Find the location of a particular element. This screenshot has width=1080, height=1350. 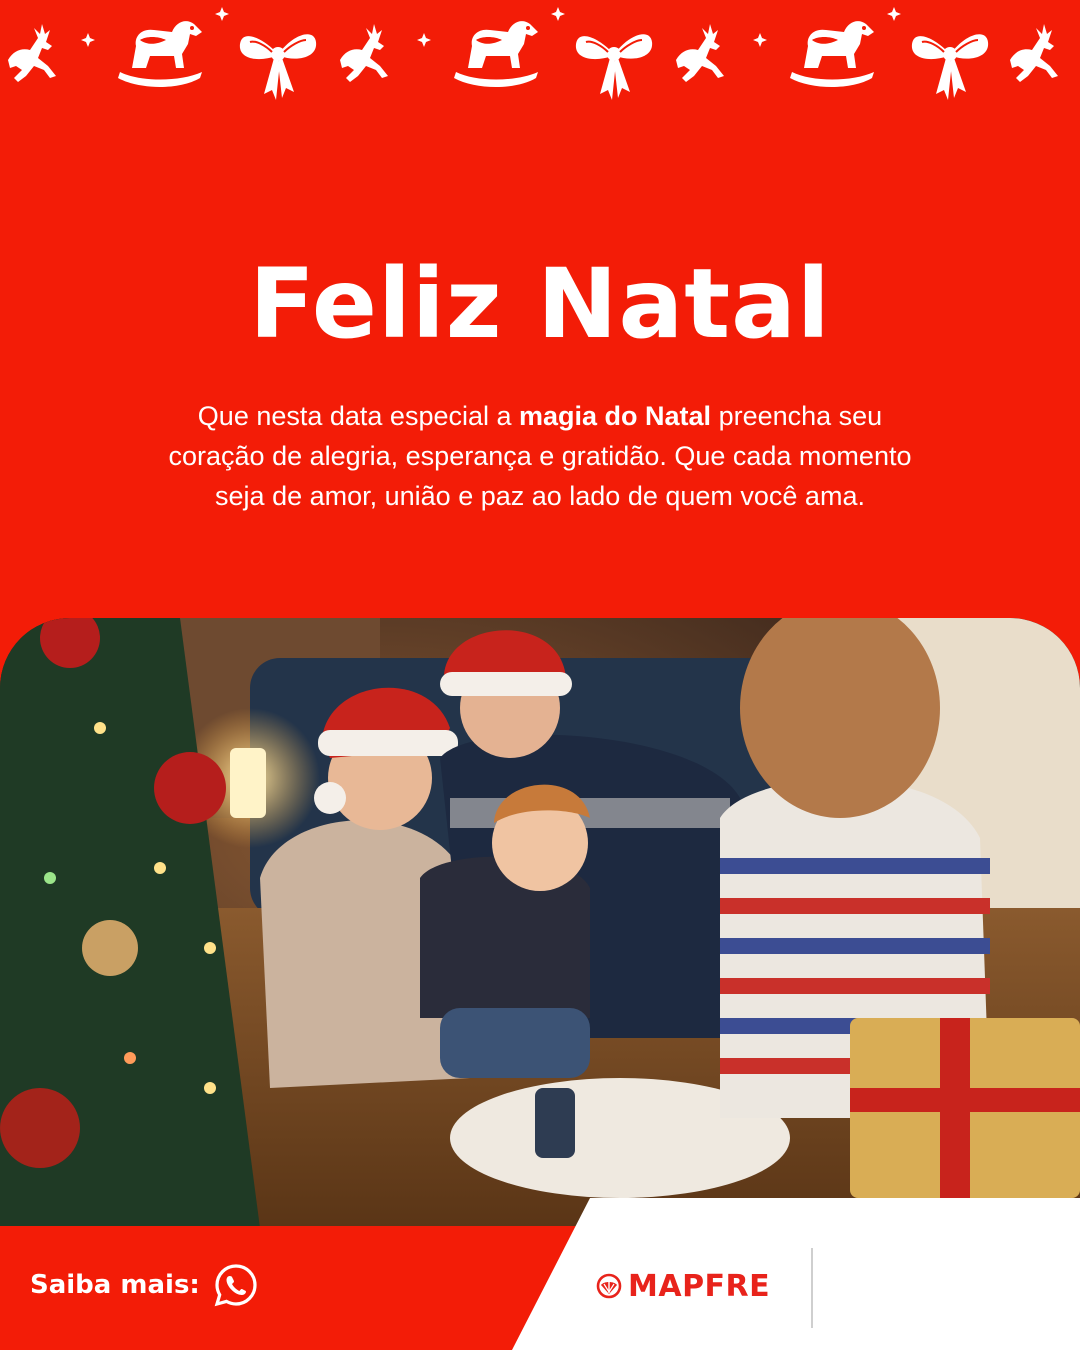

reindeer-icon is located at coordinates (32, 53).